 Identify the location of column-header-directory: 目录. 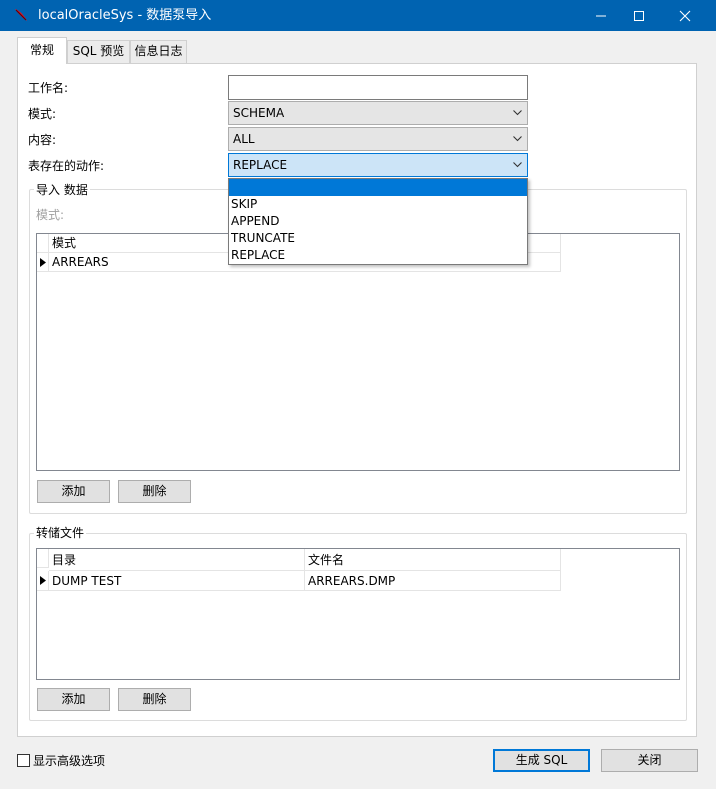
(177, 560).